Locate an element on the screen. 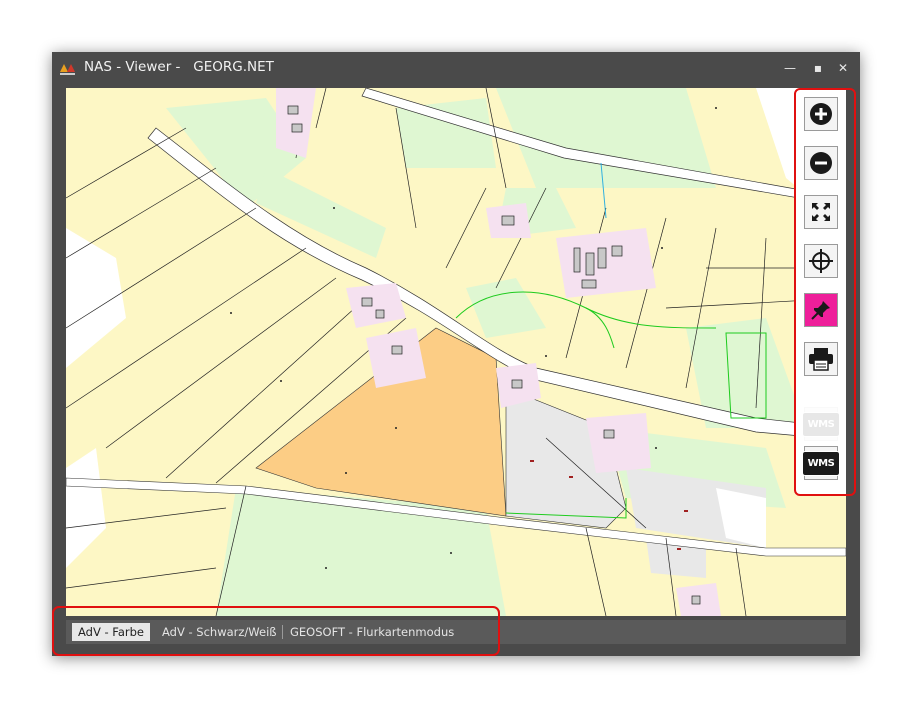  zoom-out-button is located at coordinates (821, 163).